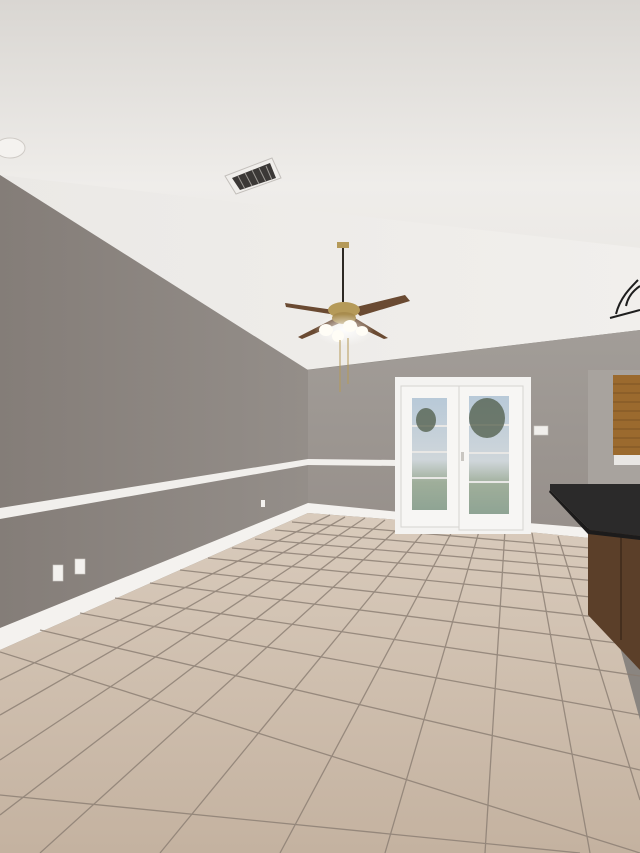 Image resolution: width=640 pixels, height=853 pixels. I want to click on window-blinds, so click(626, 415).